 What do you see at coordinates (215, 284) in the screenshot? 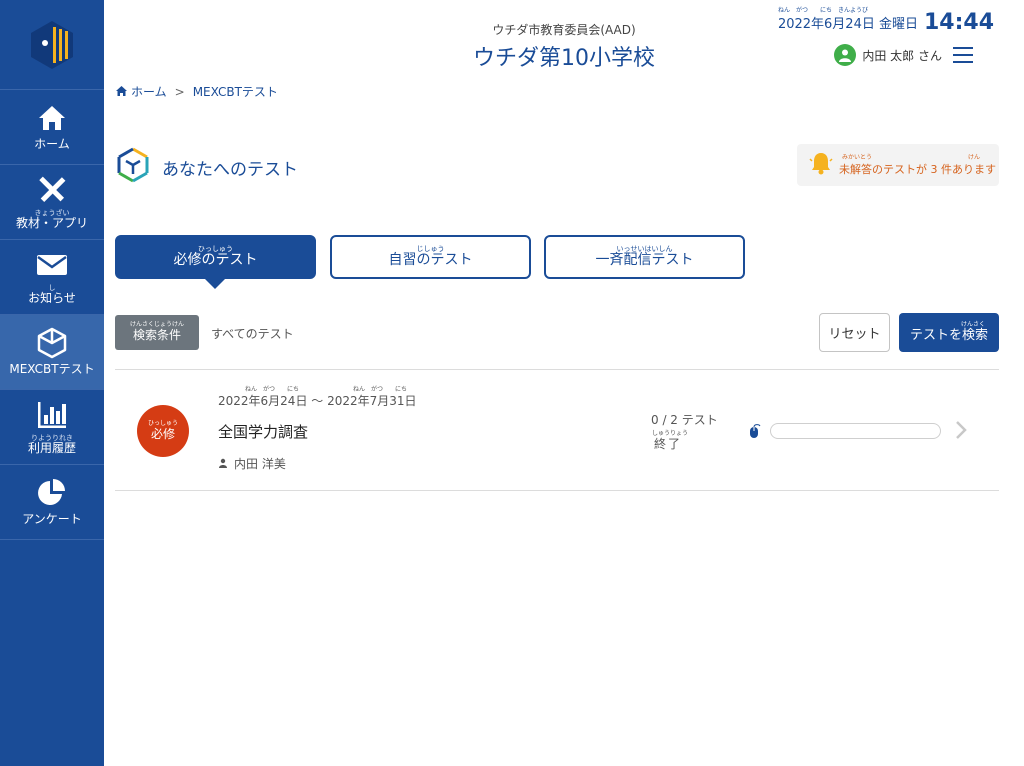
I see `active-tab-indicator` at bounding box center [215, 284].